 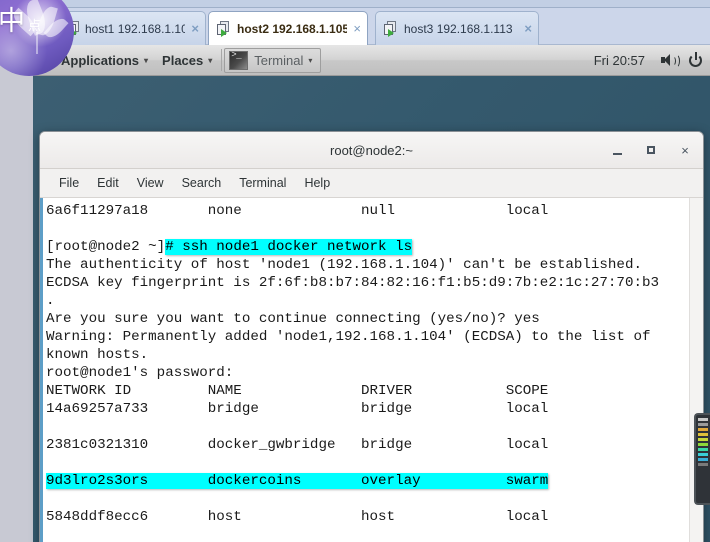 I want to click on panel-clock: Fri 20:57, so click(x=619, y=60).